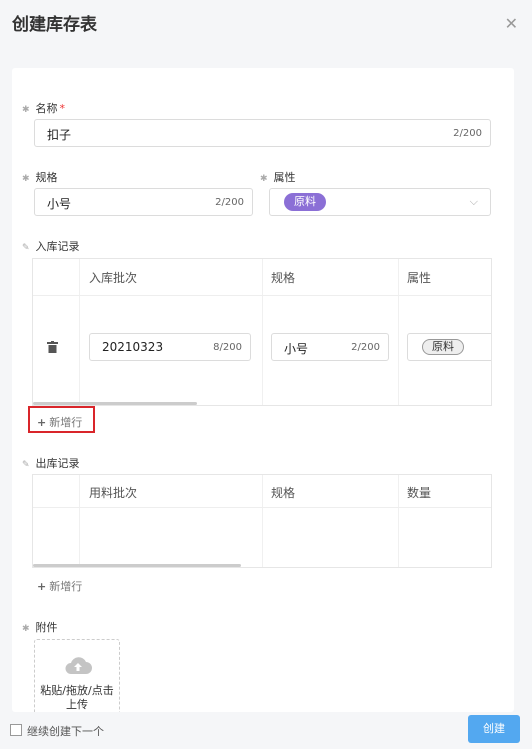  I want to click on column-header: 数量, so click(419, 493).